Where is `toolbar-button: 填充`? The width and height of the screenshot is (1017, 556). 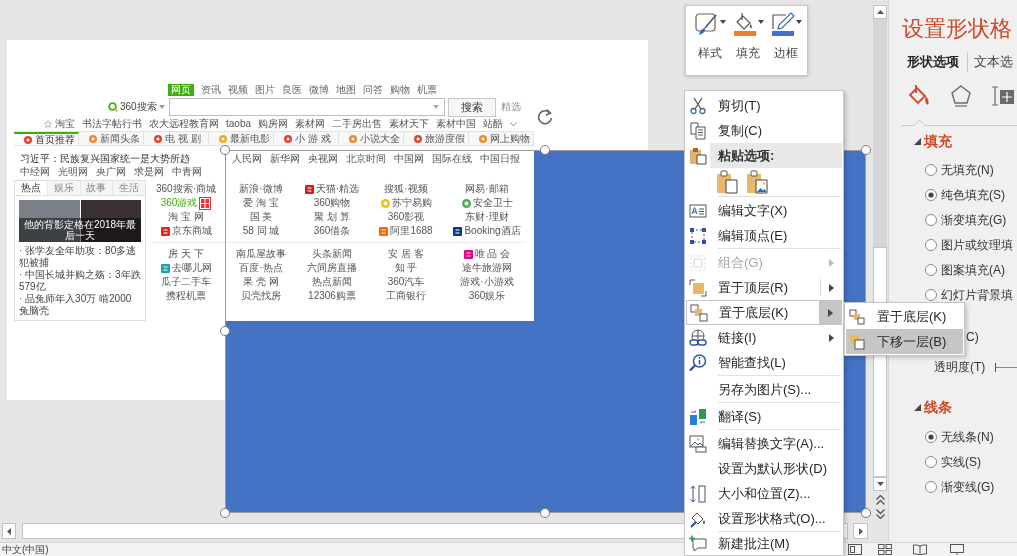
toolbar-button: 填充 is located at coordinates (748, 42).